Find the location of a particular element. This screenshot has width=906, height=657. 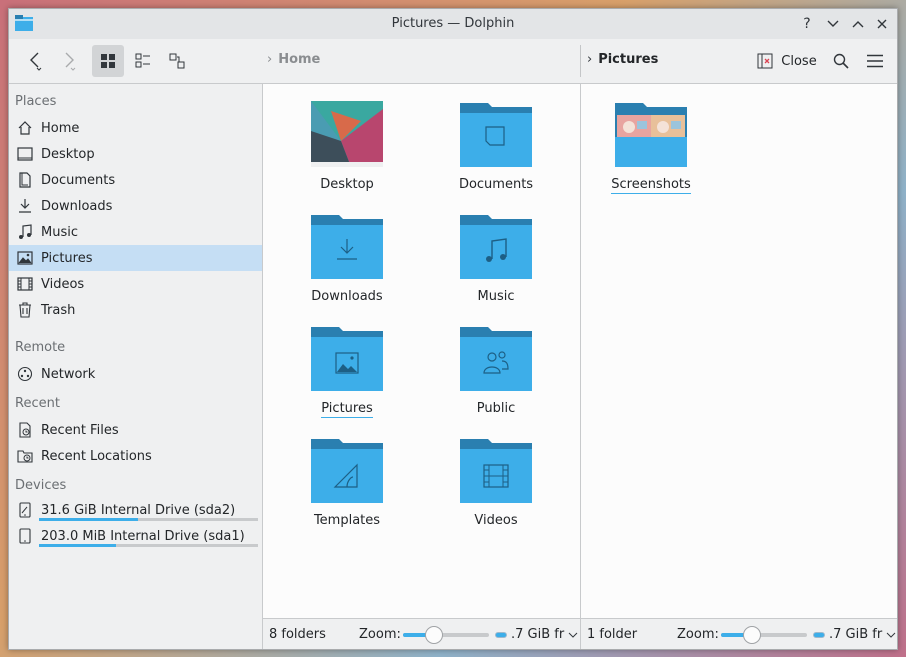

drive-usage-bar-sda1 is located at coordinates (148, 545).